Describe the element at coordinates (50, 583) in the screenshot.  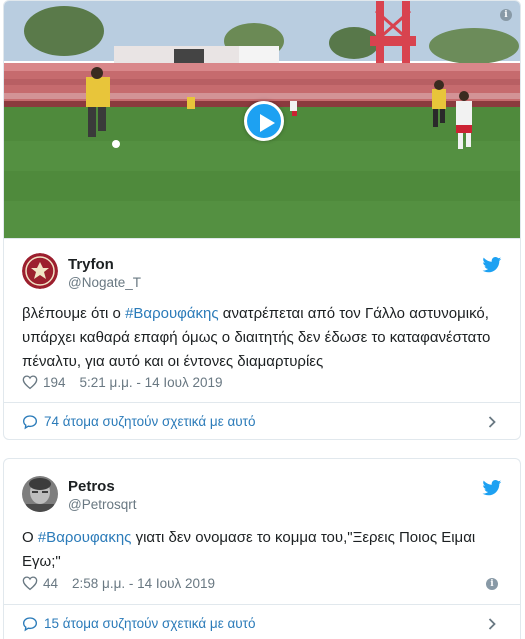
I see `like-count: 44` at that location.